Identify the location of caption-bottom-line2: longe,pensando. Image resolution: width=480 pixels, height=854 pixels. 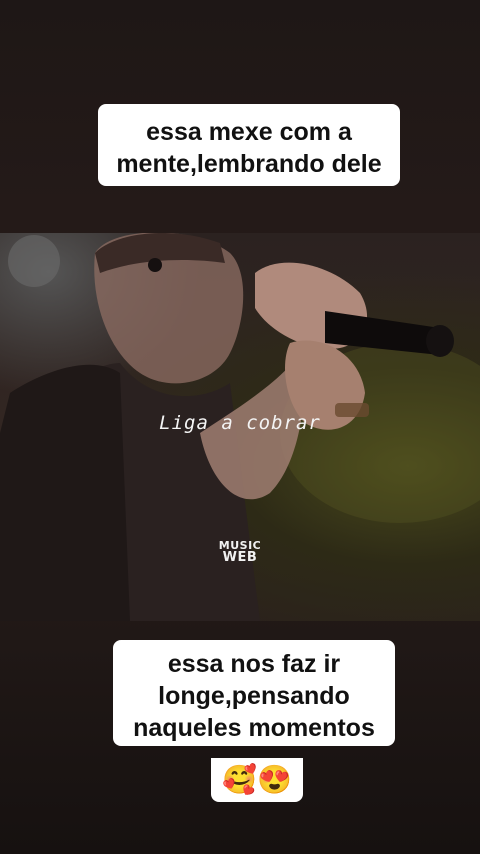
(254, 696).